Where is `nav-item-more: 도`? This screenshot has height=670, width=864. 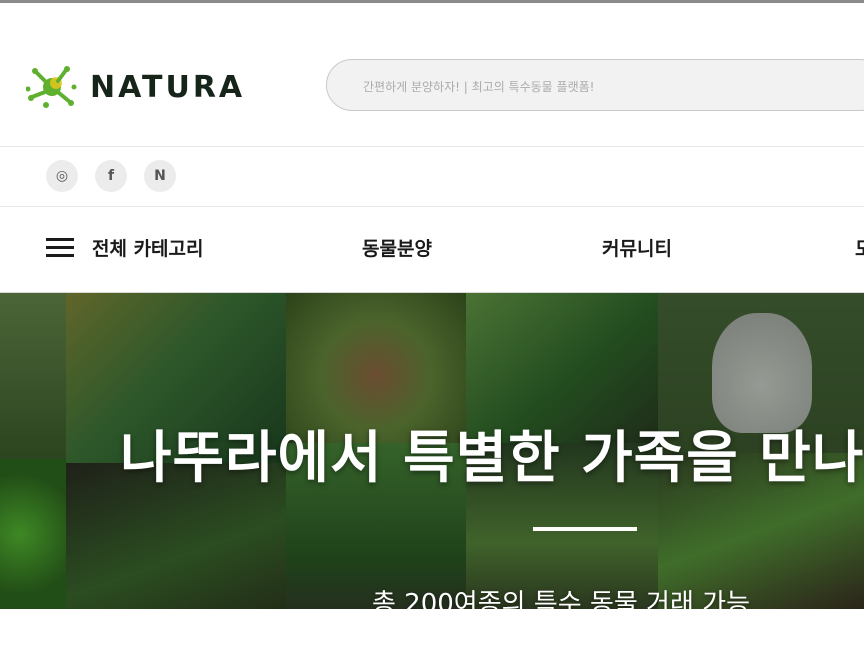
nav-item-more: 도 is located at coordinates (859, 247).